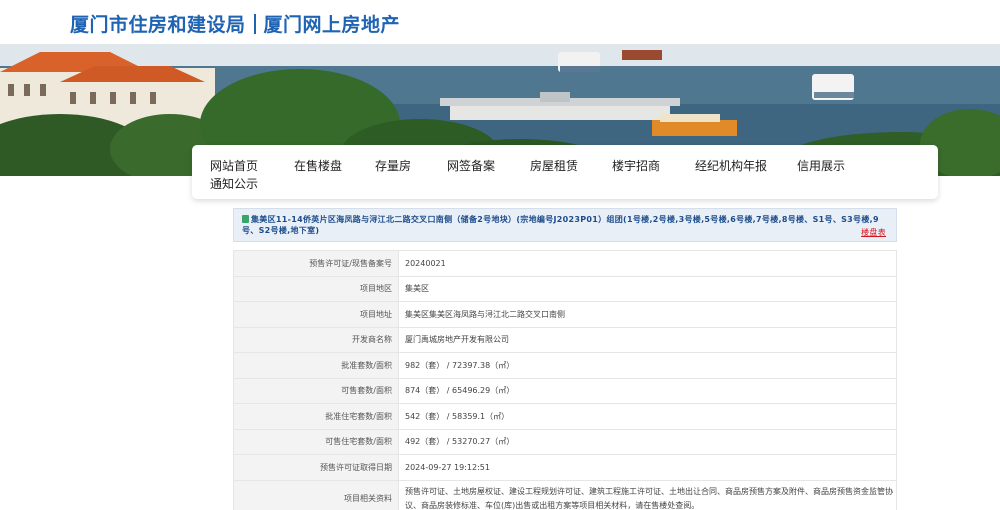 The width and height of the screenshot is (1000, 510). I want to click on field-value: 982（套） / 72397.38（㎡）, so click(647, 365).